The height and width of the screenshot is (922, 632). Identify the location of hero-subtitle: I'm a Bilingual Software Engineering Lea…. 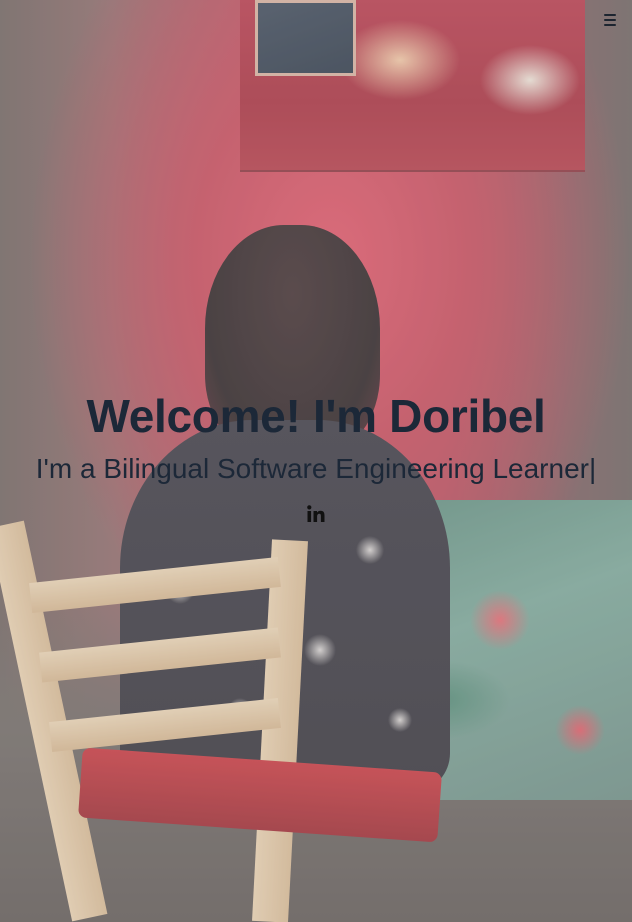
(316, 468).